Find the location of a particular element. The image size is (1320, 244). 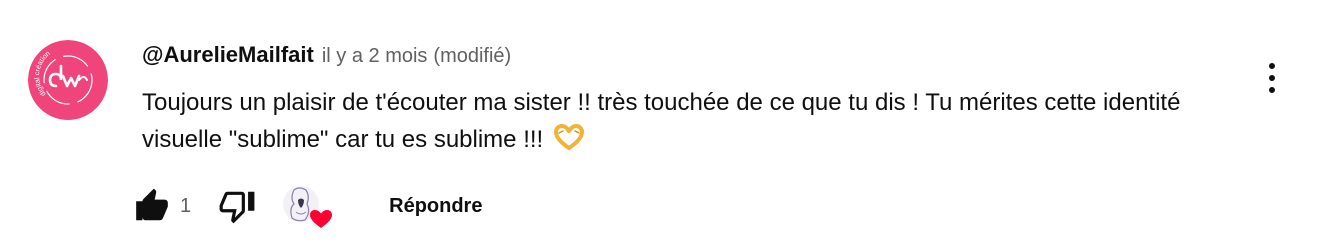

edited-label: (modifié) is located at coordinates (472, 56).